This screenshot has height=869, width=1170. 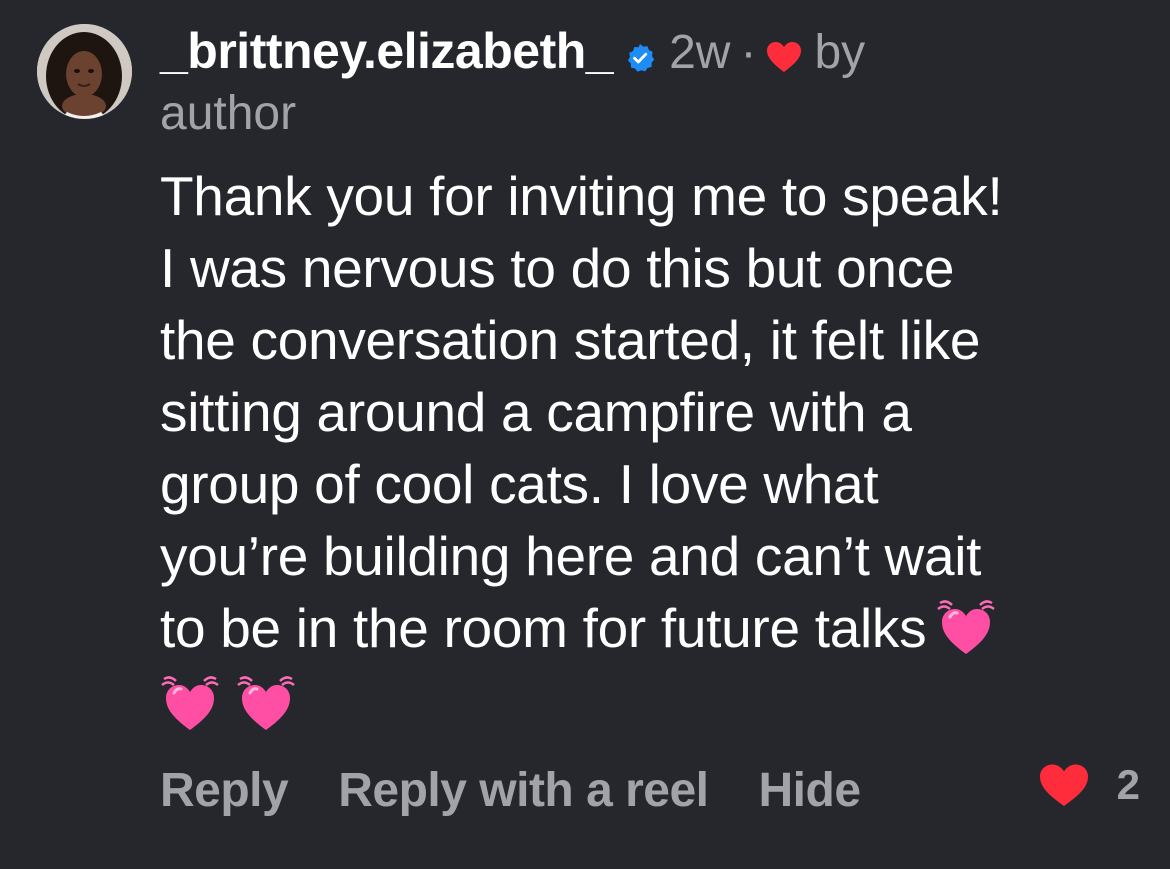 I want to click on comment-text-line: I was nervous to do this but once, so click(x=557, y=268).